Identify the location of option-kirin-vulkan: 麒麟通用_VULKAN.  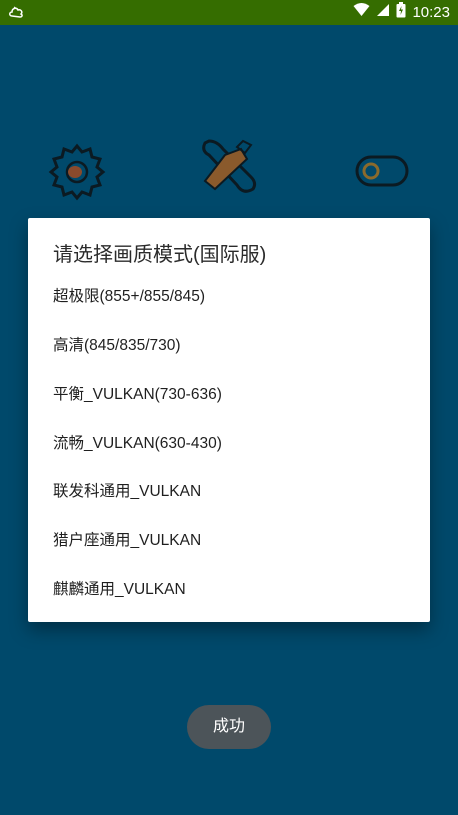
(229, 590).